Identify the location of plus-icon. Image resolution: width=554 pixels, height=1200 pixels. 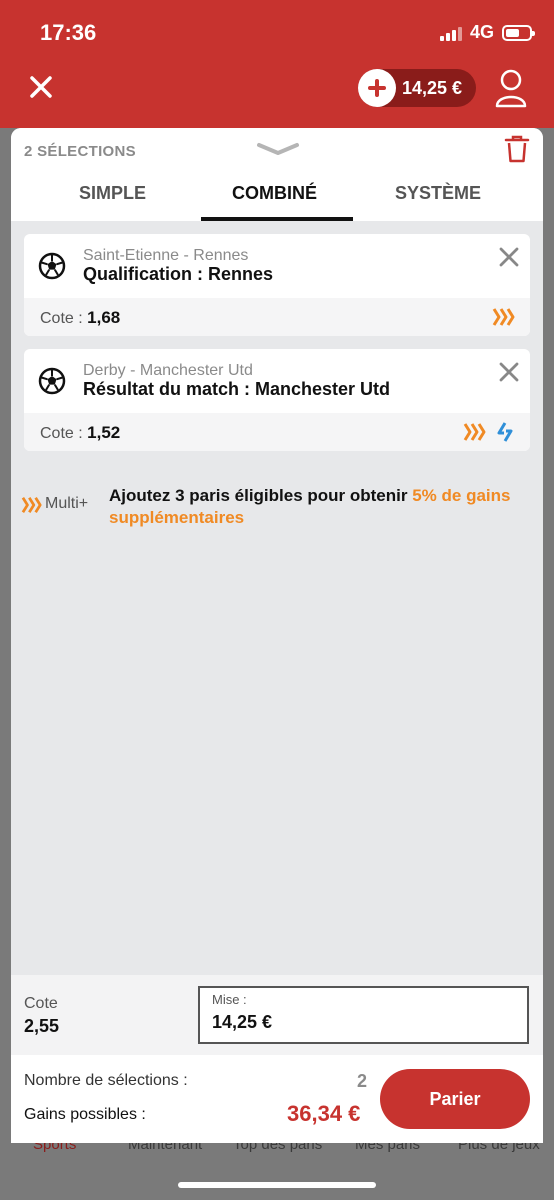
(377, 88).